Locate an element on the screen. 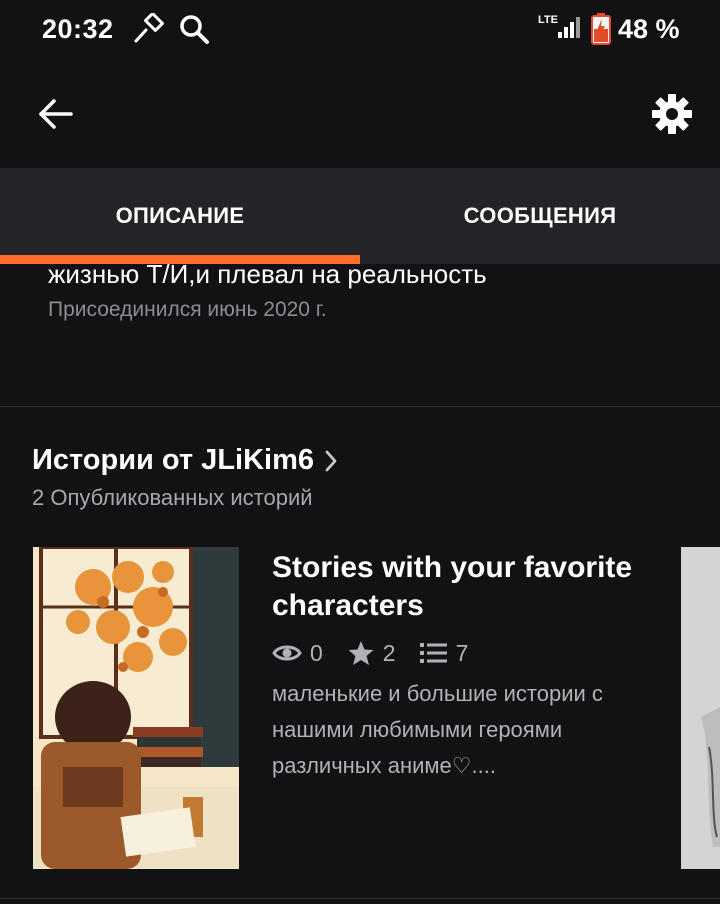 The image size is (720, 904). stories-section-title: Истории от JLiKim6 is located at coordinates (185, 460).